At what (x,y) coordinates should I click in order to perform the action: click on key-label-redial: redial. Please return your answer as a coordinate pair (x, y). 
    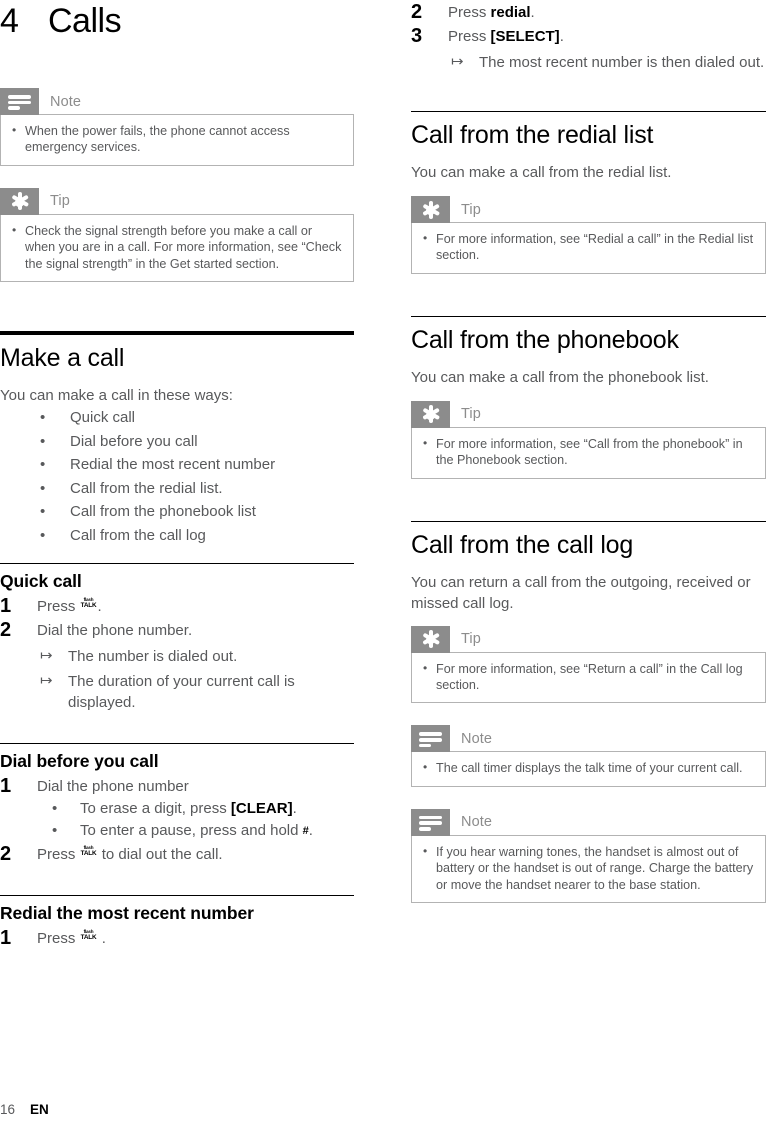
    Looking at the image, I should click on (510, 12).